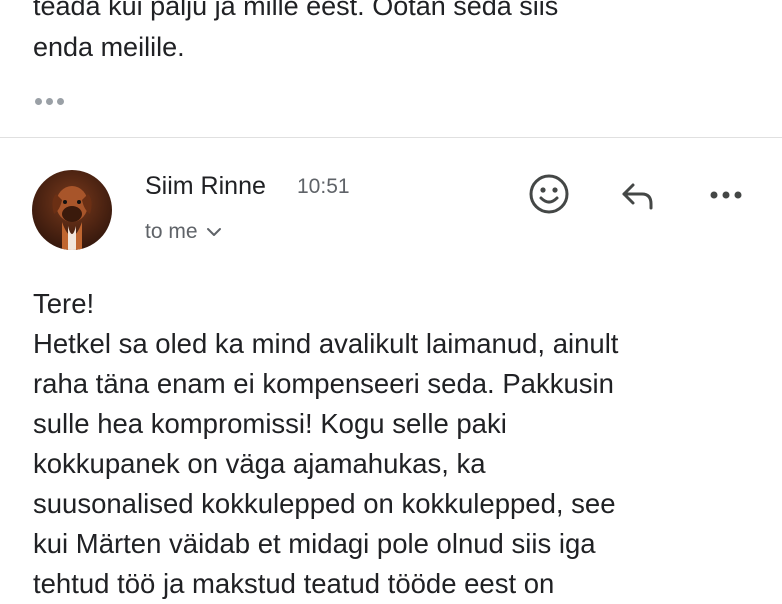 This screenshot has width=782, height=604. I want to click on more-options-button, so click(726, 195).